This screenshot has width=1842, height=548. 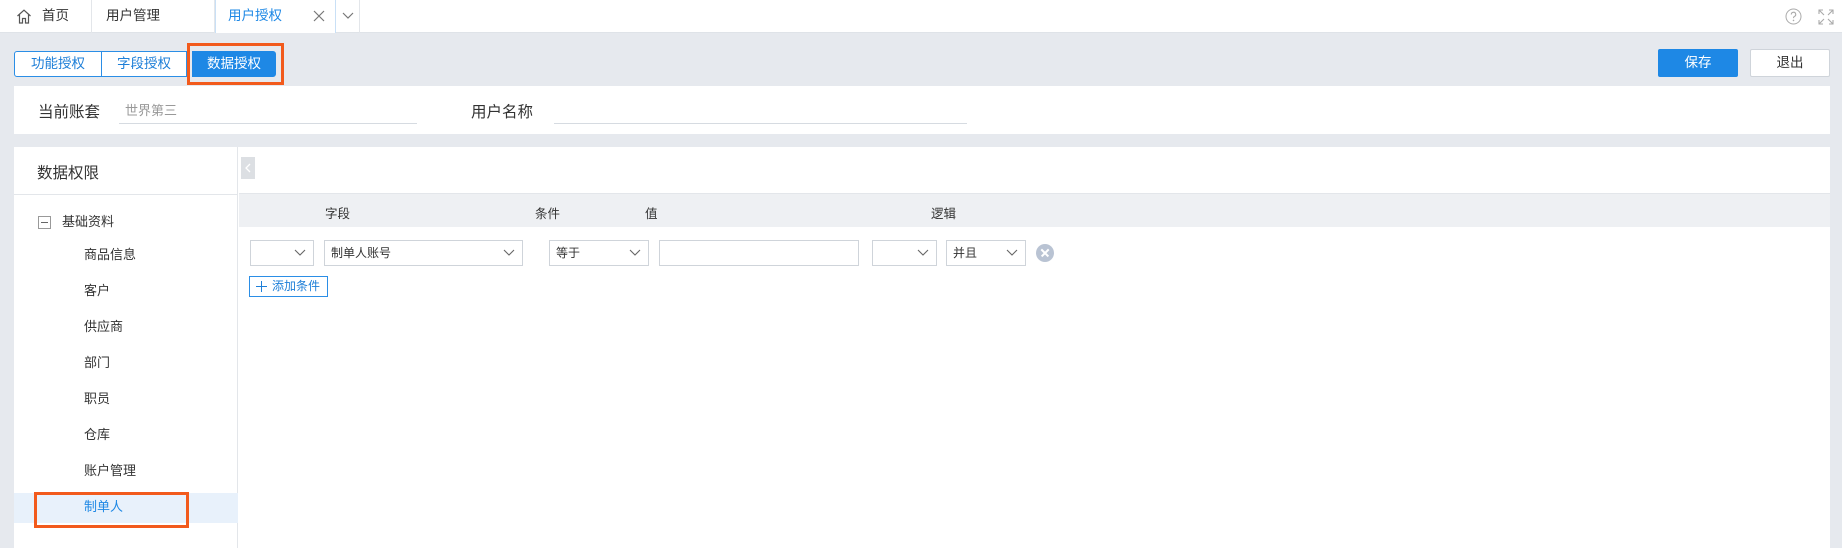 I want to click on grid-header: 字段 条件 值 逻辑, so click(x=1034, y=210).